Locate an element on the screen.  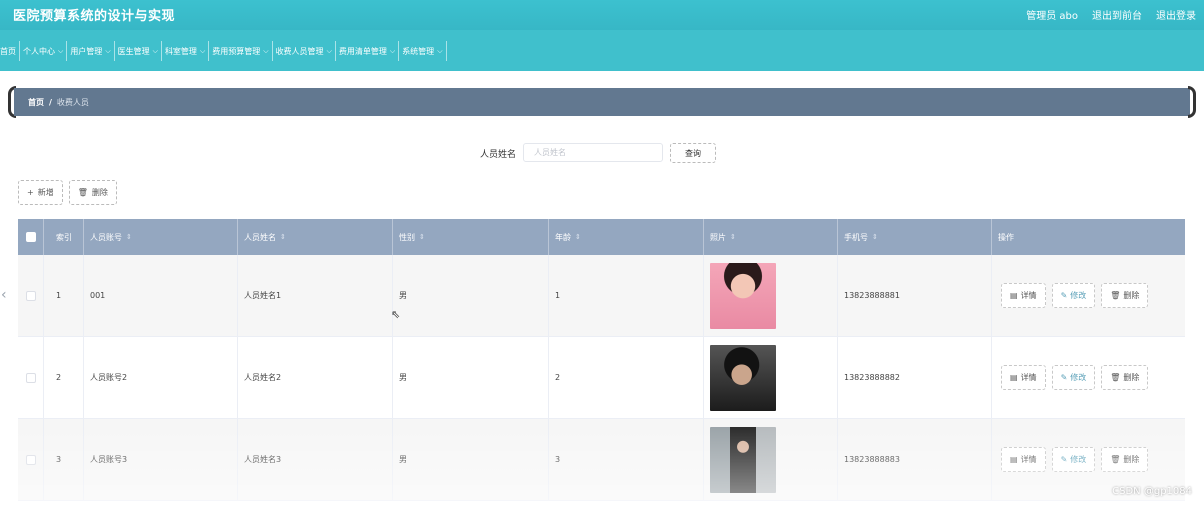
header-age: 年龄 ⇕ is located at coordinates (626, 237).